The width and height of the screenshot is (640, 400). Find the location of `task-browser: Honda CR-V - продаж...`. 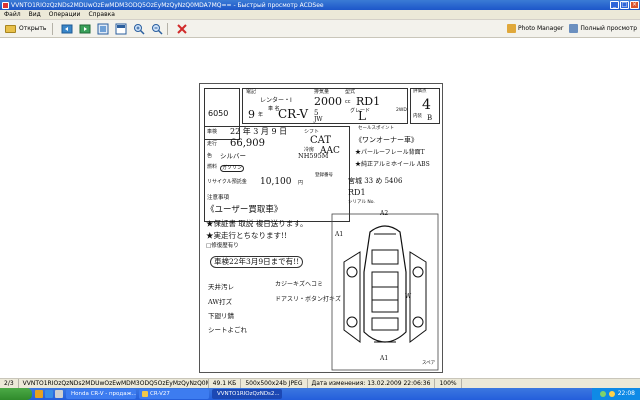

task-browser: Honda CR-V - продаж... is located at coordinates (101, 394).